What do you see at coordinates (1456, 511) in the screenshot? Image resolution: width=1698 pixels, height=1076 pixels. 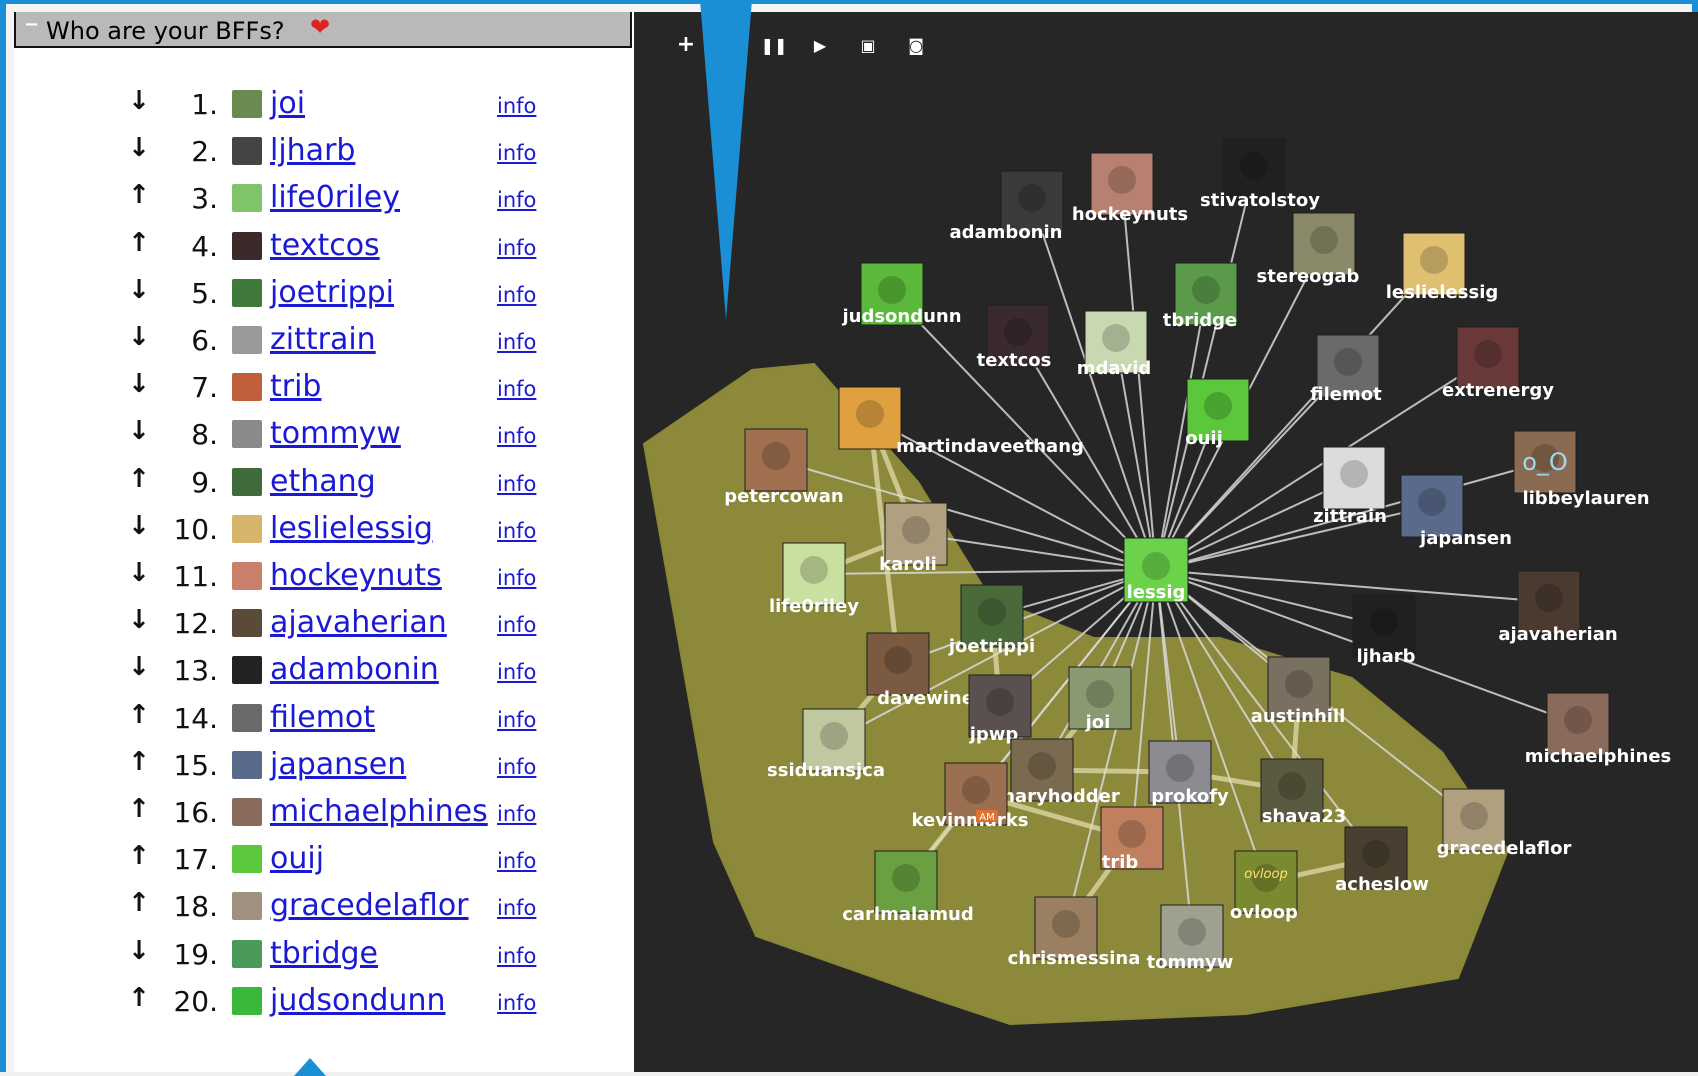 I see `graph-node: japansen` at bounding box center [1456, 511].